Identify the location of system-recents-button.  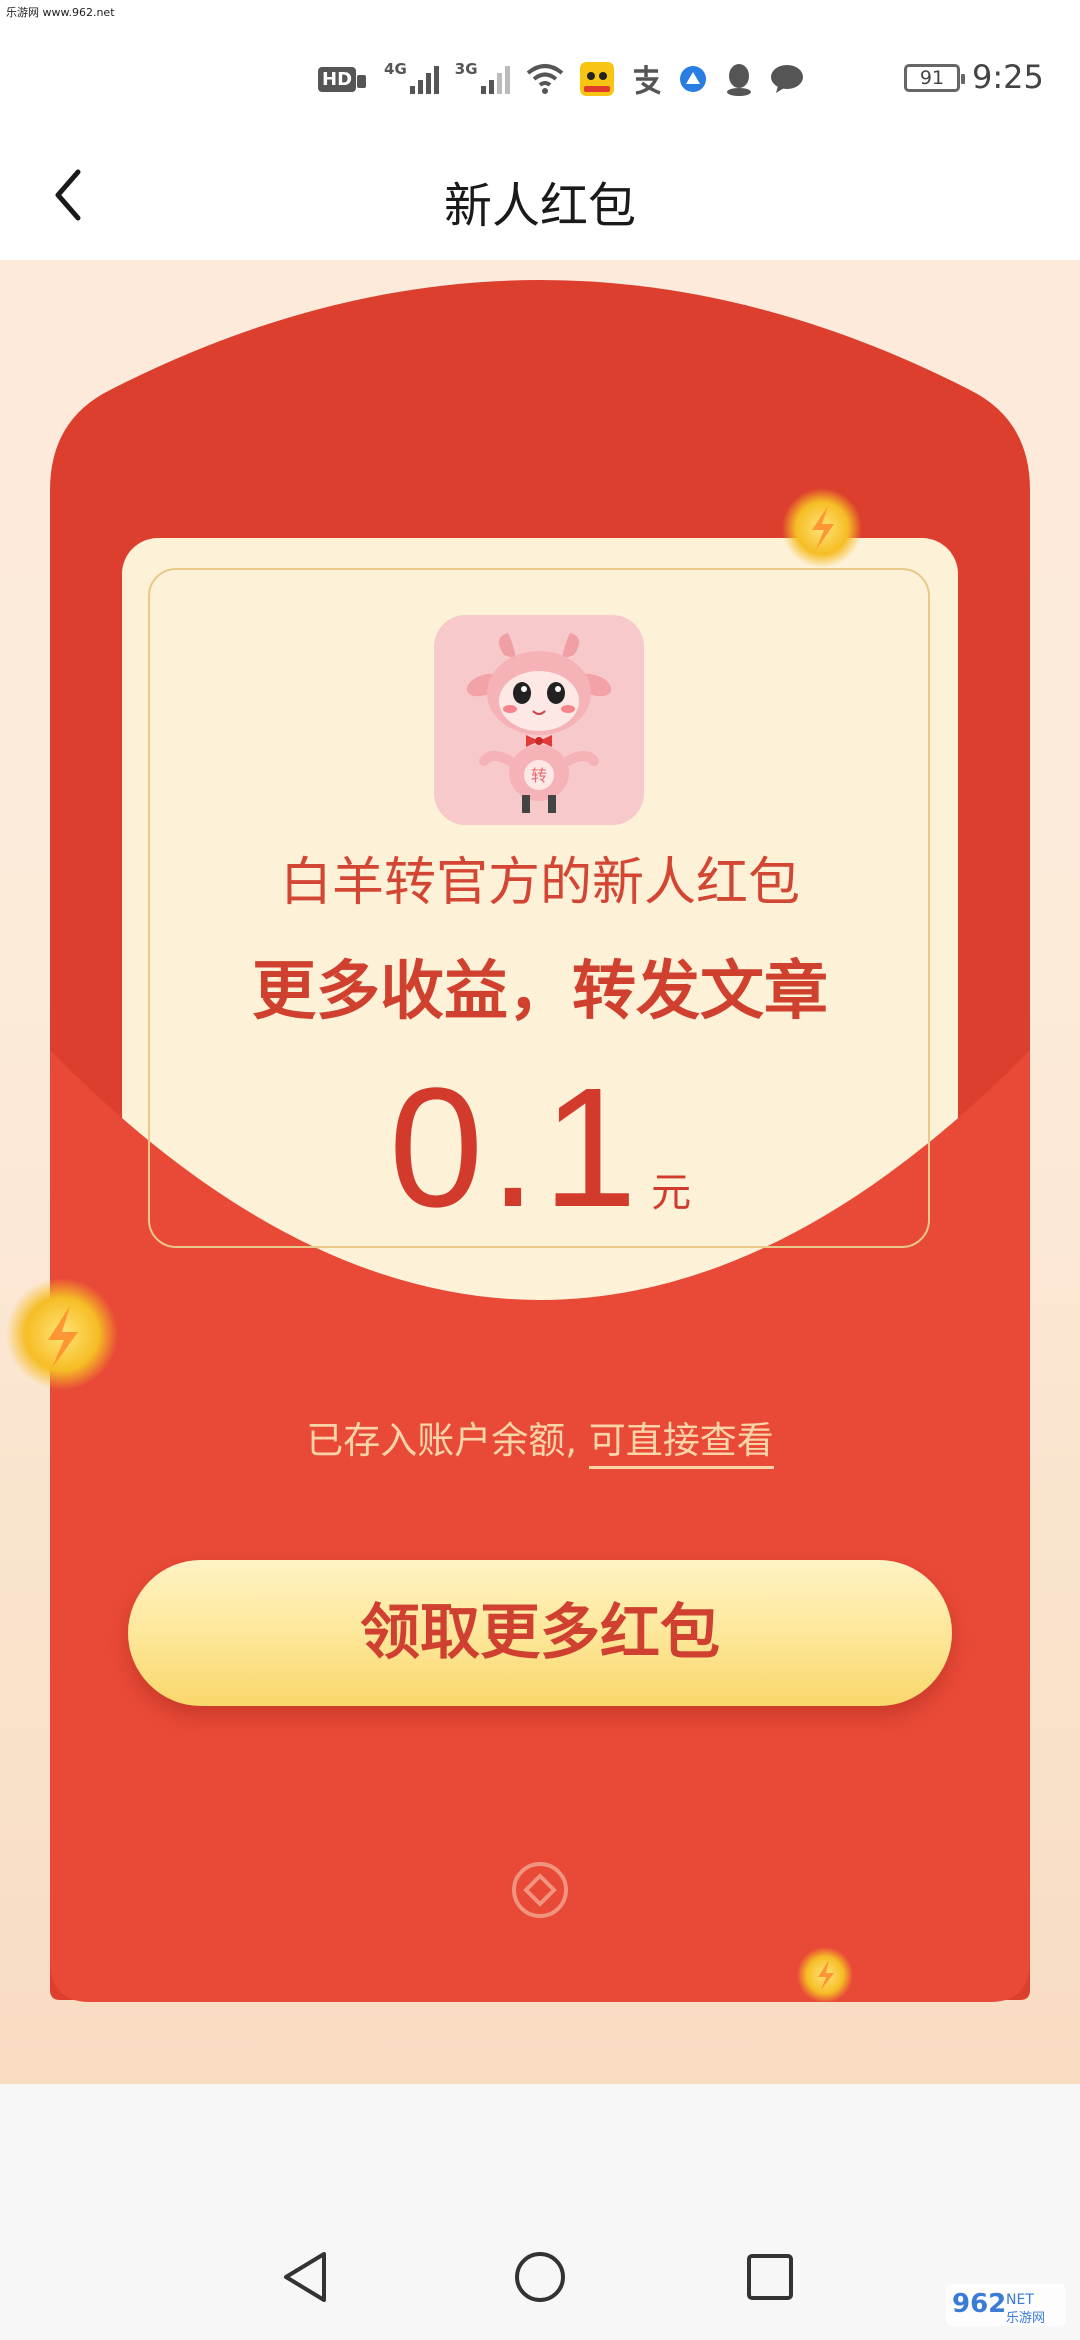
(770, 2277).